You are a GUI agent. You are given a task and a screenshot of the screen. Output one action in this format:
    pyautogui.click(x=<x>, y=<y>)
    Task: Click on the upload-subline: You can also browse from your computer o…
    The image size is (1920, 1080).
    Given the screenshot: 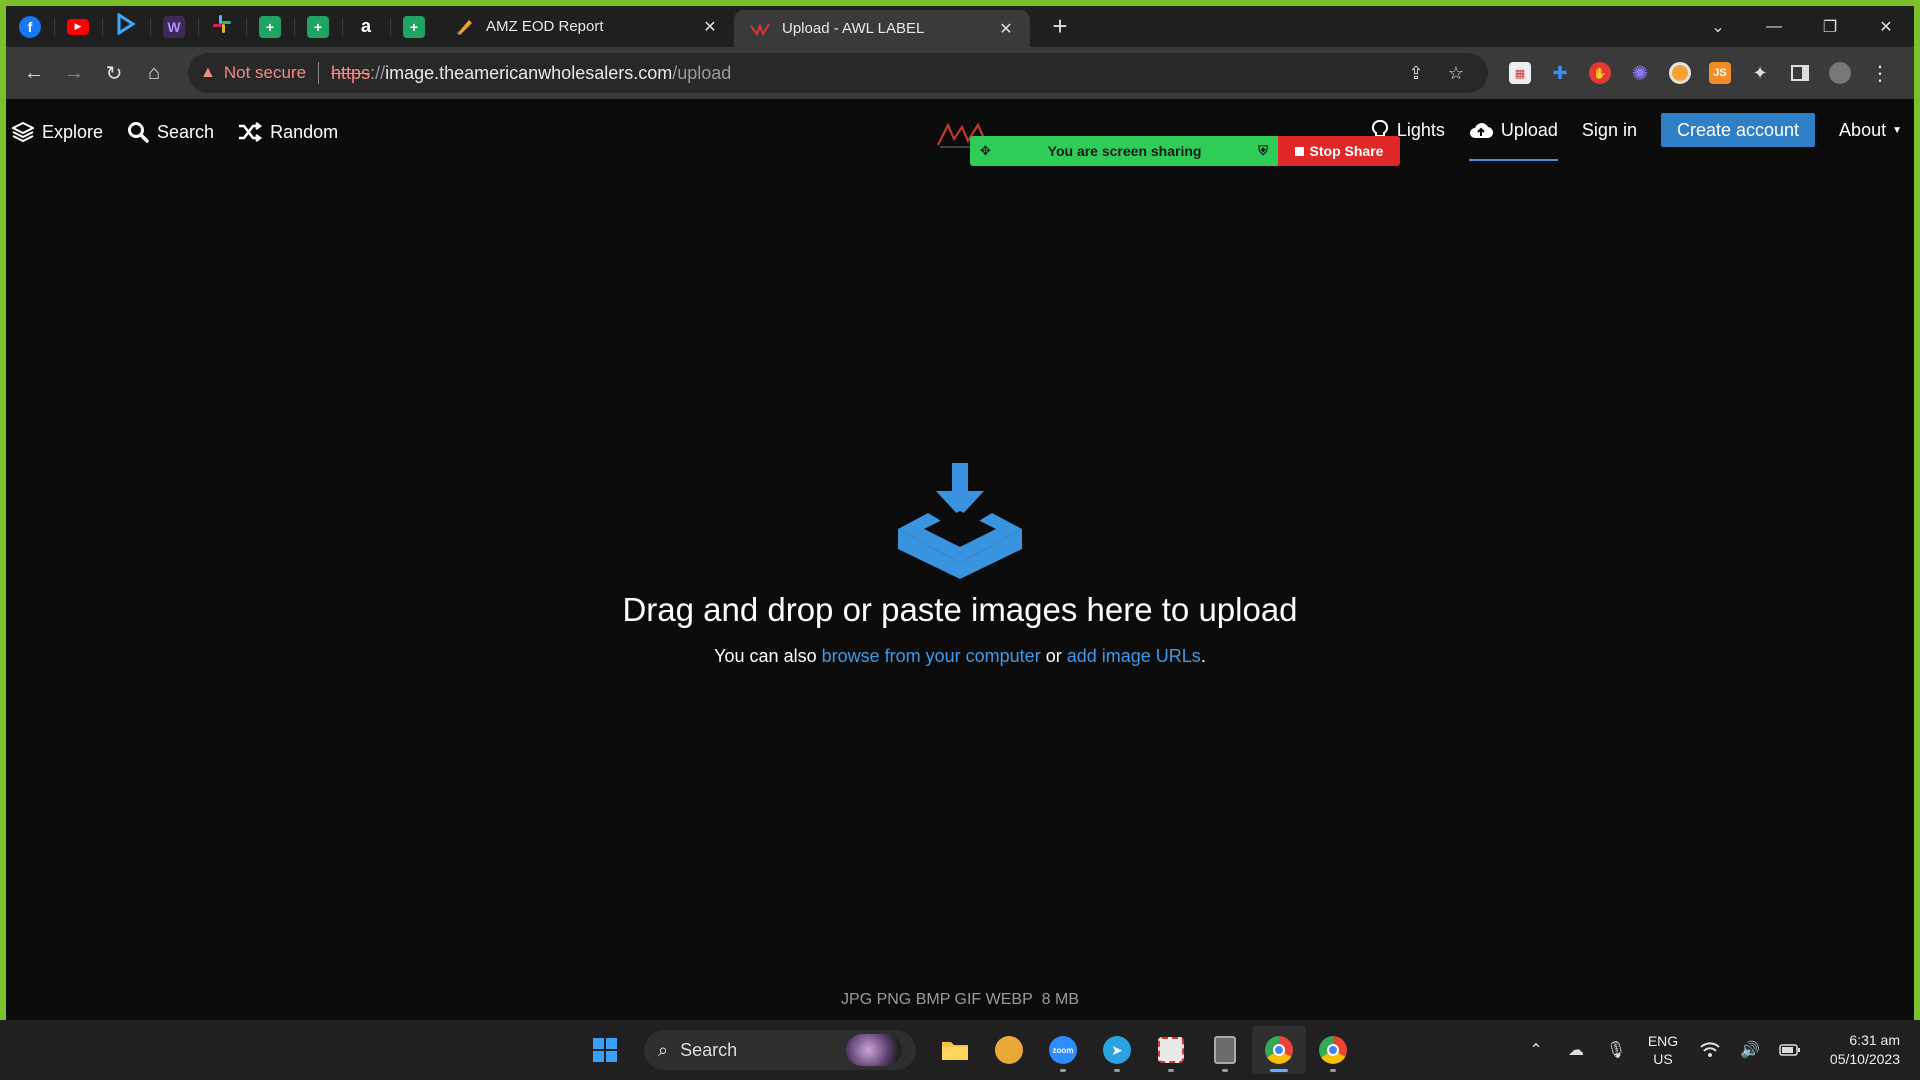 What is the action you would take?
    pyautogui.click(x=960, y=656)
    